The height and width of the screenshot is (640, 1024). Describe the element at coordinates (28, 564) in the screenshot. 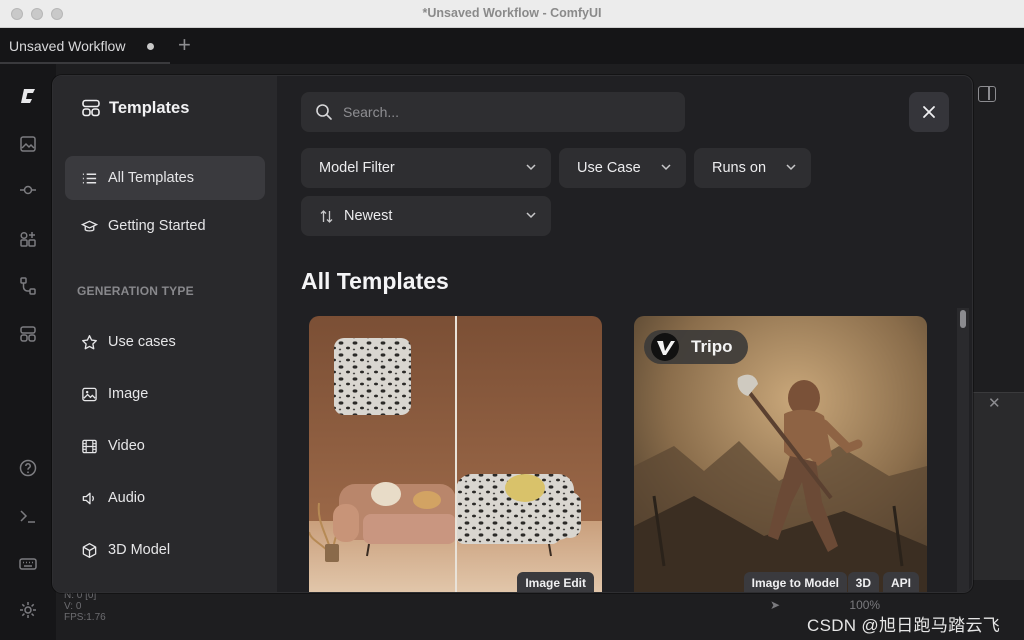

I see `keyboard-icon` at that location.